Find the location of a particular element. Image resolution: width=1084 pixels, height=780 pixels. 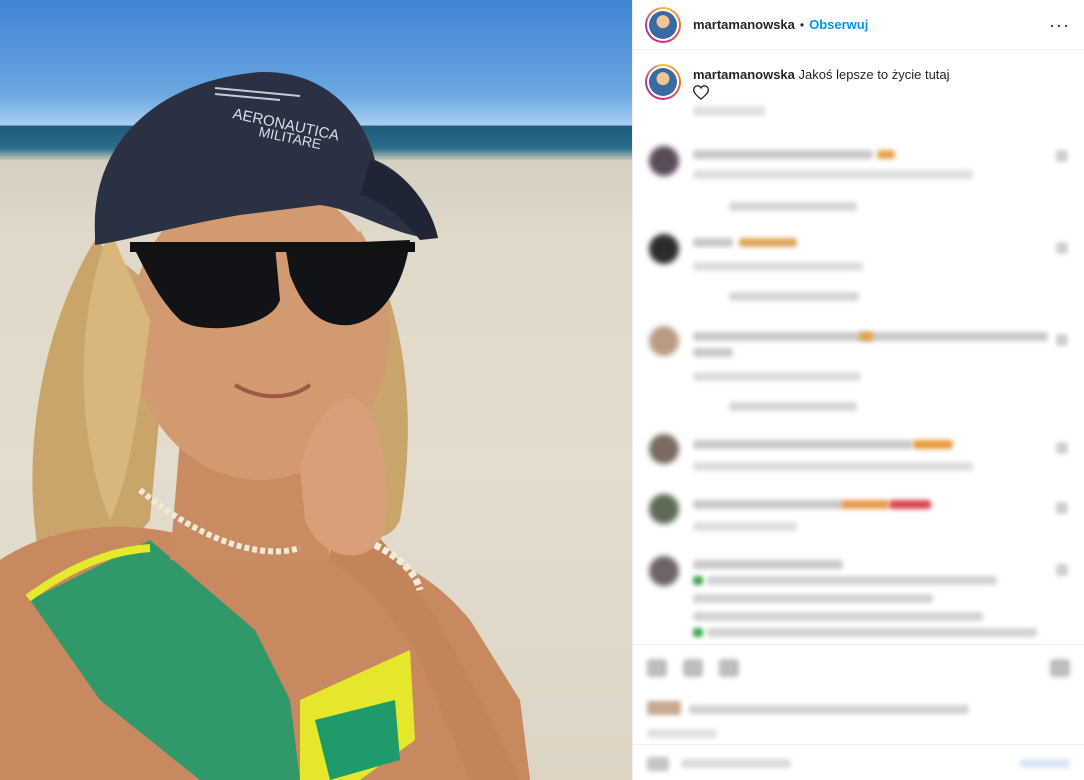

more-options-icon: ··· is located at coordinates (1059, 25).